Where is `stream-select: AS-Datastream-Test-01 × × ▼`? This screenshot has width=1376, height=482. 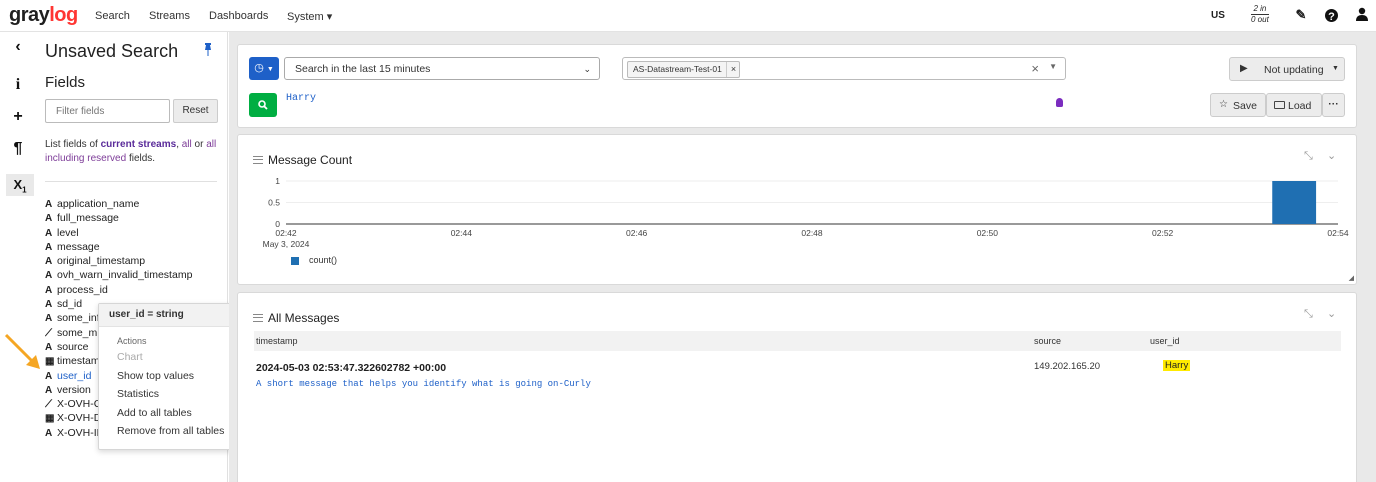 stream-select: AS-Datastream-Test-01 × × ▼ is located at coordinates (844, 68).